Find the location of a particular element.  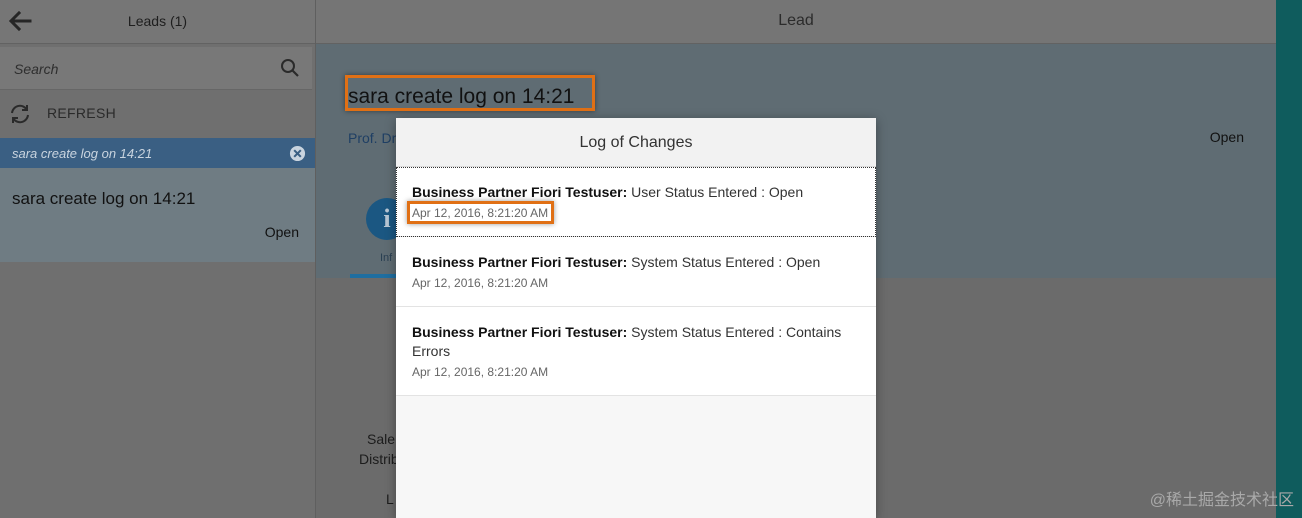

highlight-box-title is located at coordinates (470, 93).